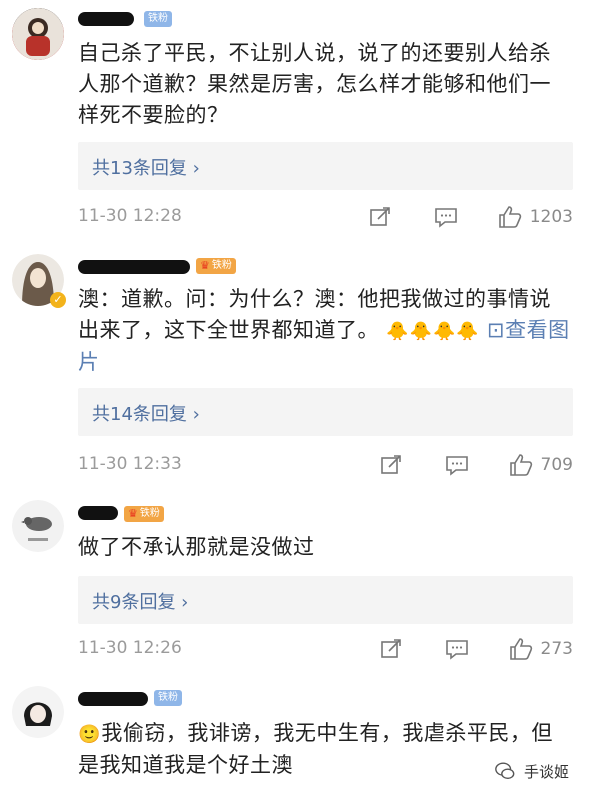 The width and height of the screenshot is (589, 798). I want to click on view-replies-button: 共9条回复 ›, so click(325, 600).